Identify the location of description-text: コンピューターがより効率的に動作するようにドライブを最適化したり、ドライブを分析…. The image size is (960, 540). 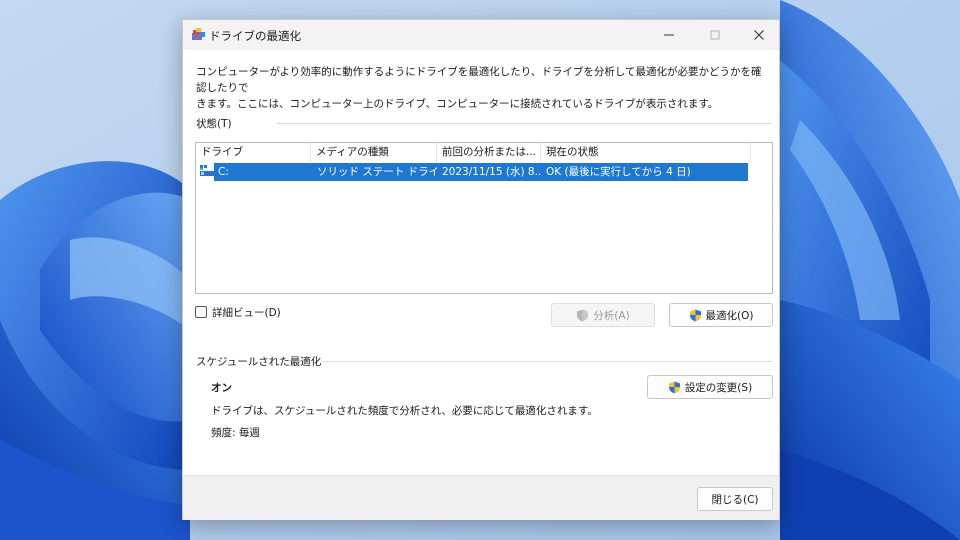
(481, 88).